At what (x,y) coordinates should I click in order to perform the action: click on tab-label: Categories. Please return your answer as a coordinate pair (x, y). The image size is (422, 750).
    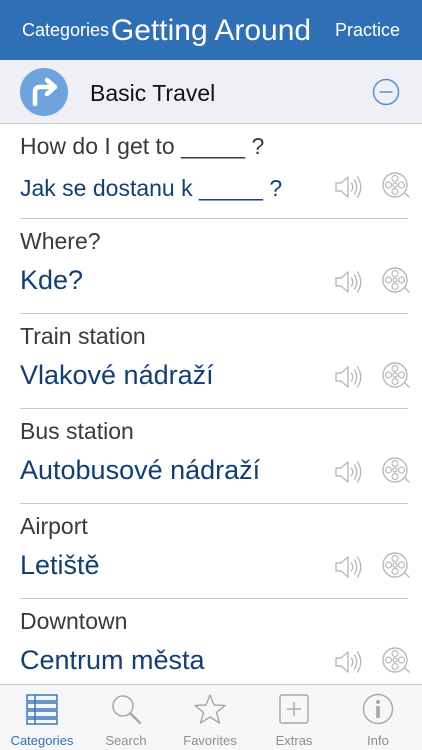
    Looking at the image, I should click on (42, 740).